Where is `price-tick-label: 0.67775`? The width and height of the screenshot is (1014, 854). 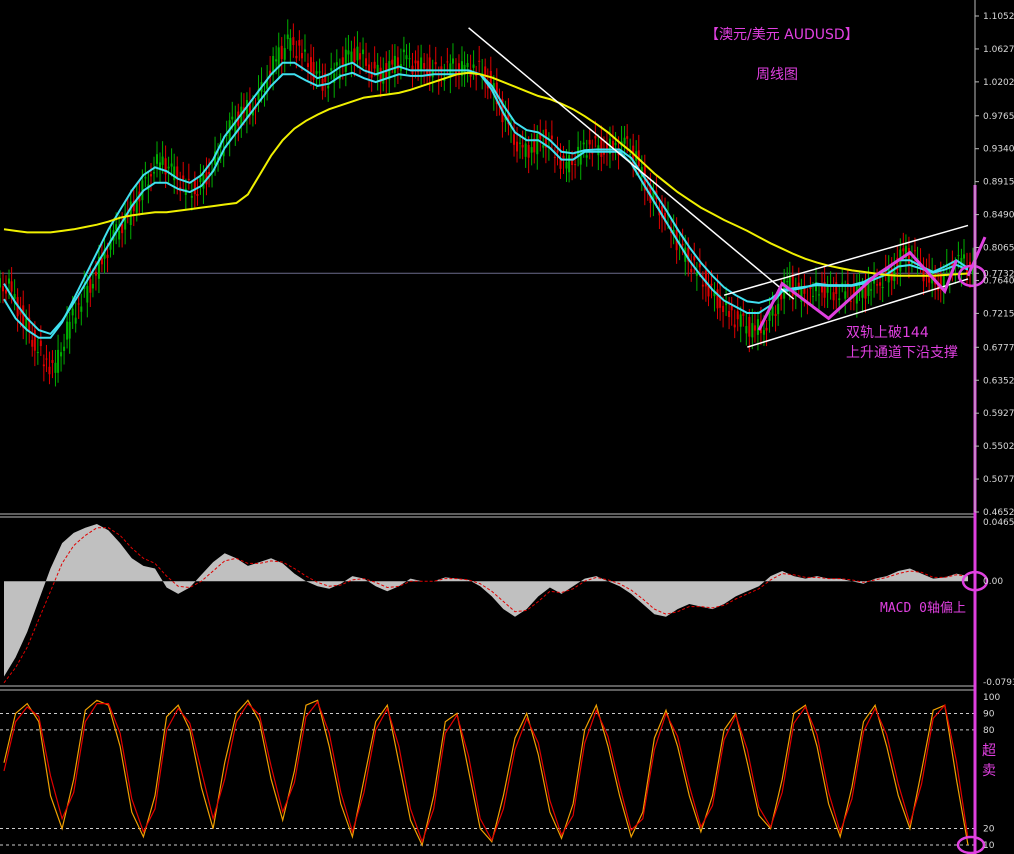
price-tick-label: 0.67775 is located at coordinates (998, 348).